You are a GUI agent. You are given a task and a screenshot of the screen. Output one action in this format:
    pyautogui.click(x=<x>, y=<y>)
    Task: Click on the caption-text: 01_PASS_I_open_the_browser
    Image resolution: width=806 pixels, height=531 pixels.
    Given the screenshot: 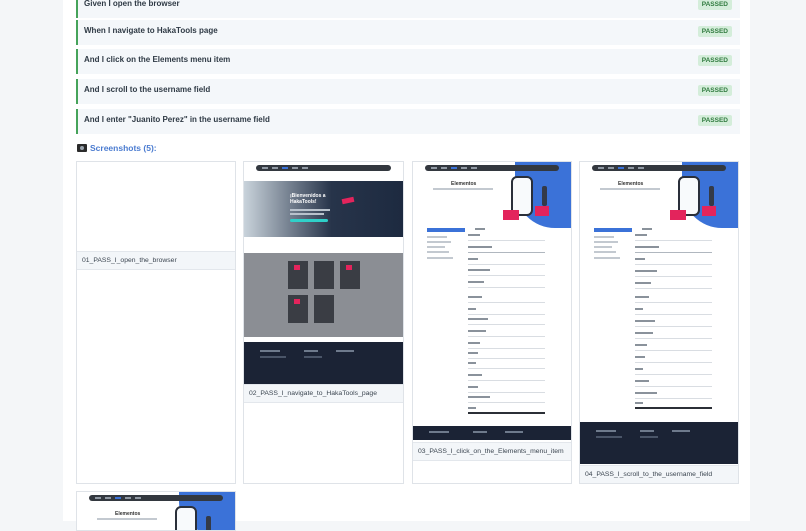 What is the action you would take?
    pyautogui.click(x=129, y=260)
    